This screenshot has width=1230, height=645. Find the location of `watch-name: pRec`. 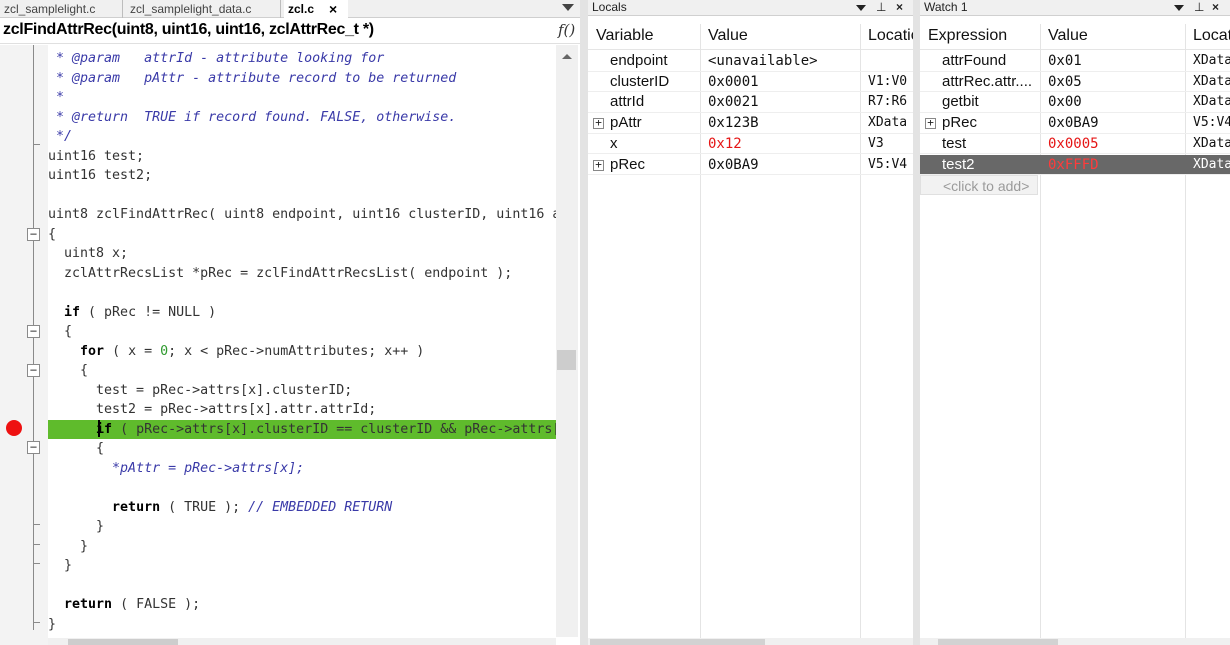

watch-name: pRec is located at coordinates (960, 123).